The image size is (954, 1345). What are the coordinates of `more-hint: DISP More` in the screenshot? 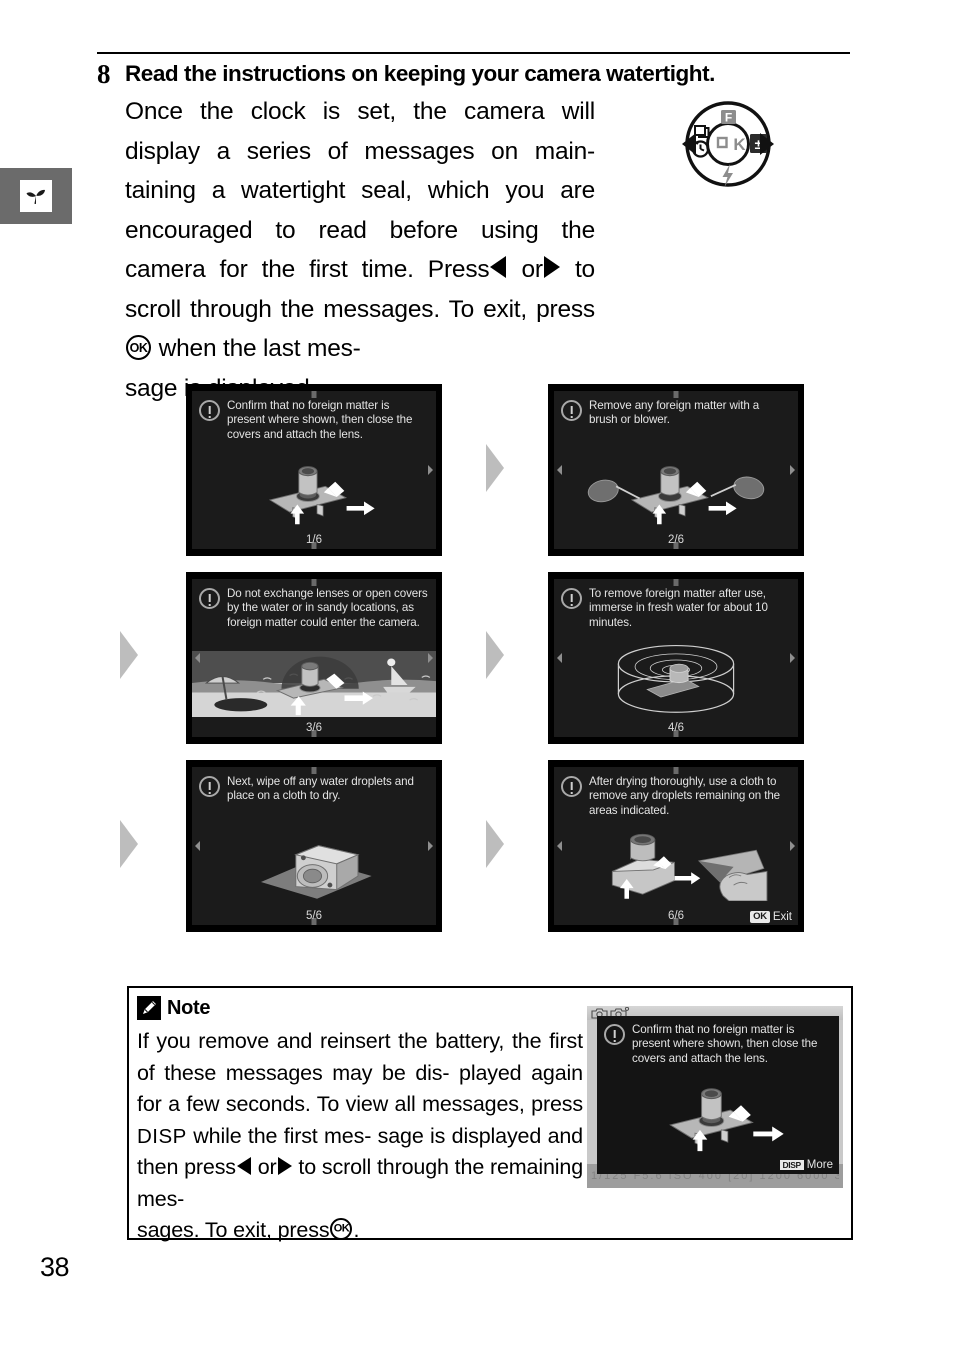 It's located at (806, 1165).